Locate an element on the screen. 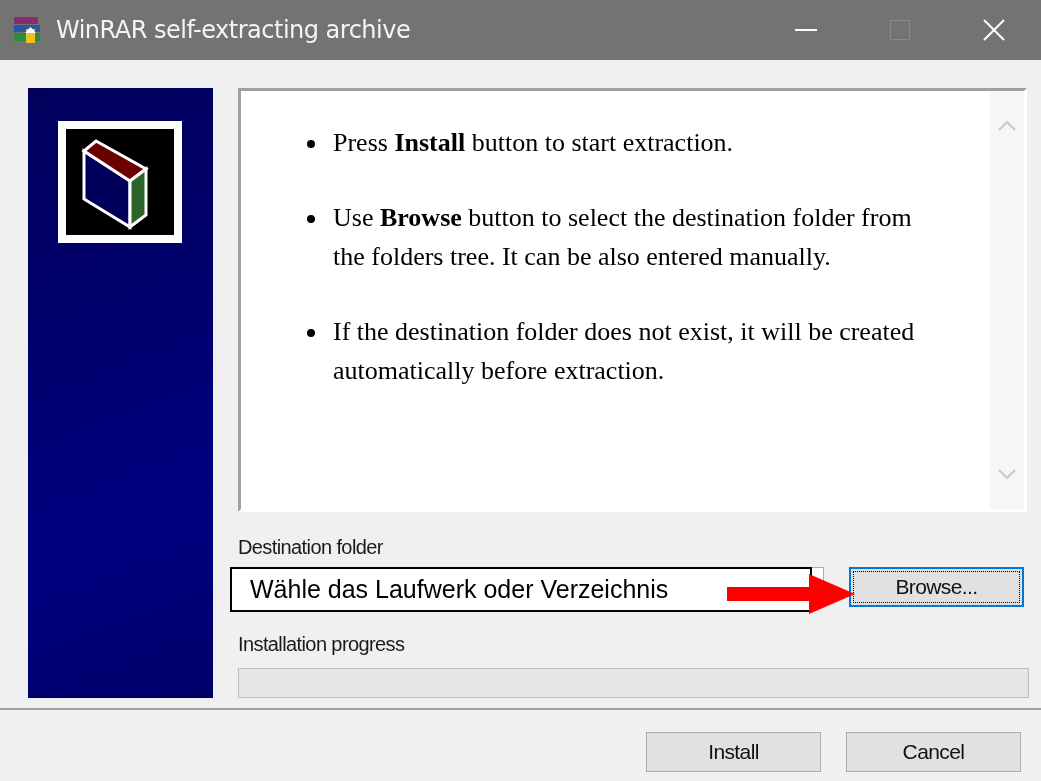 The width and height of the screenshot is (1041, 781). progress-label: Installation progress is located at coordinates (322, 644).